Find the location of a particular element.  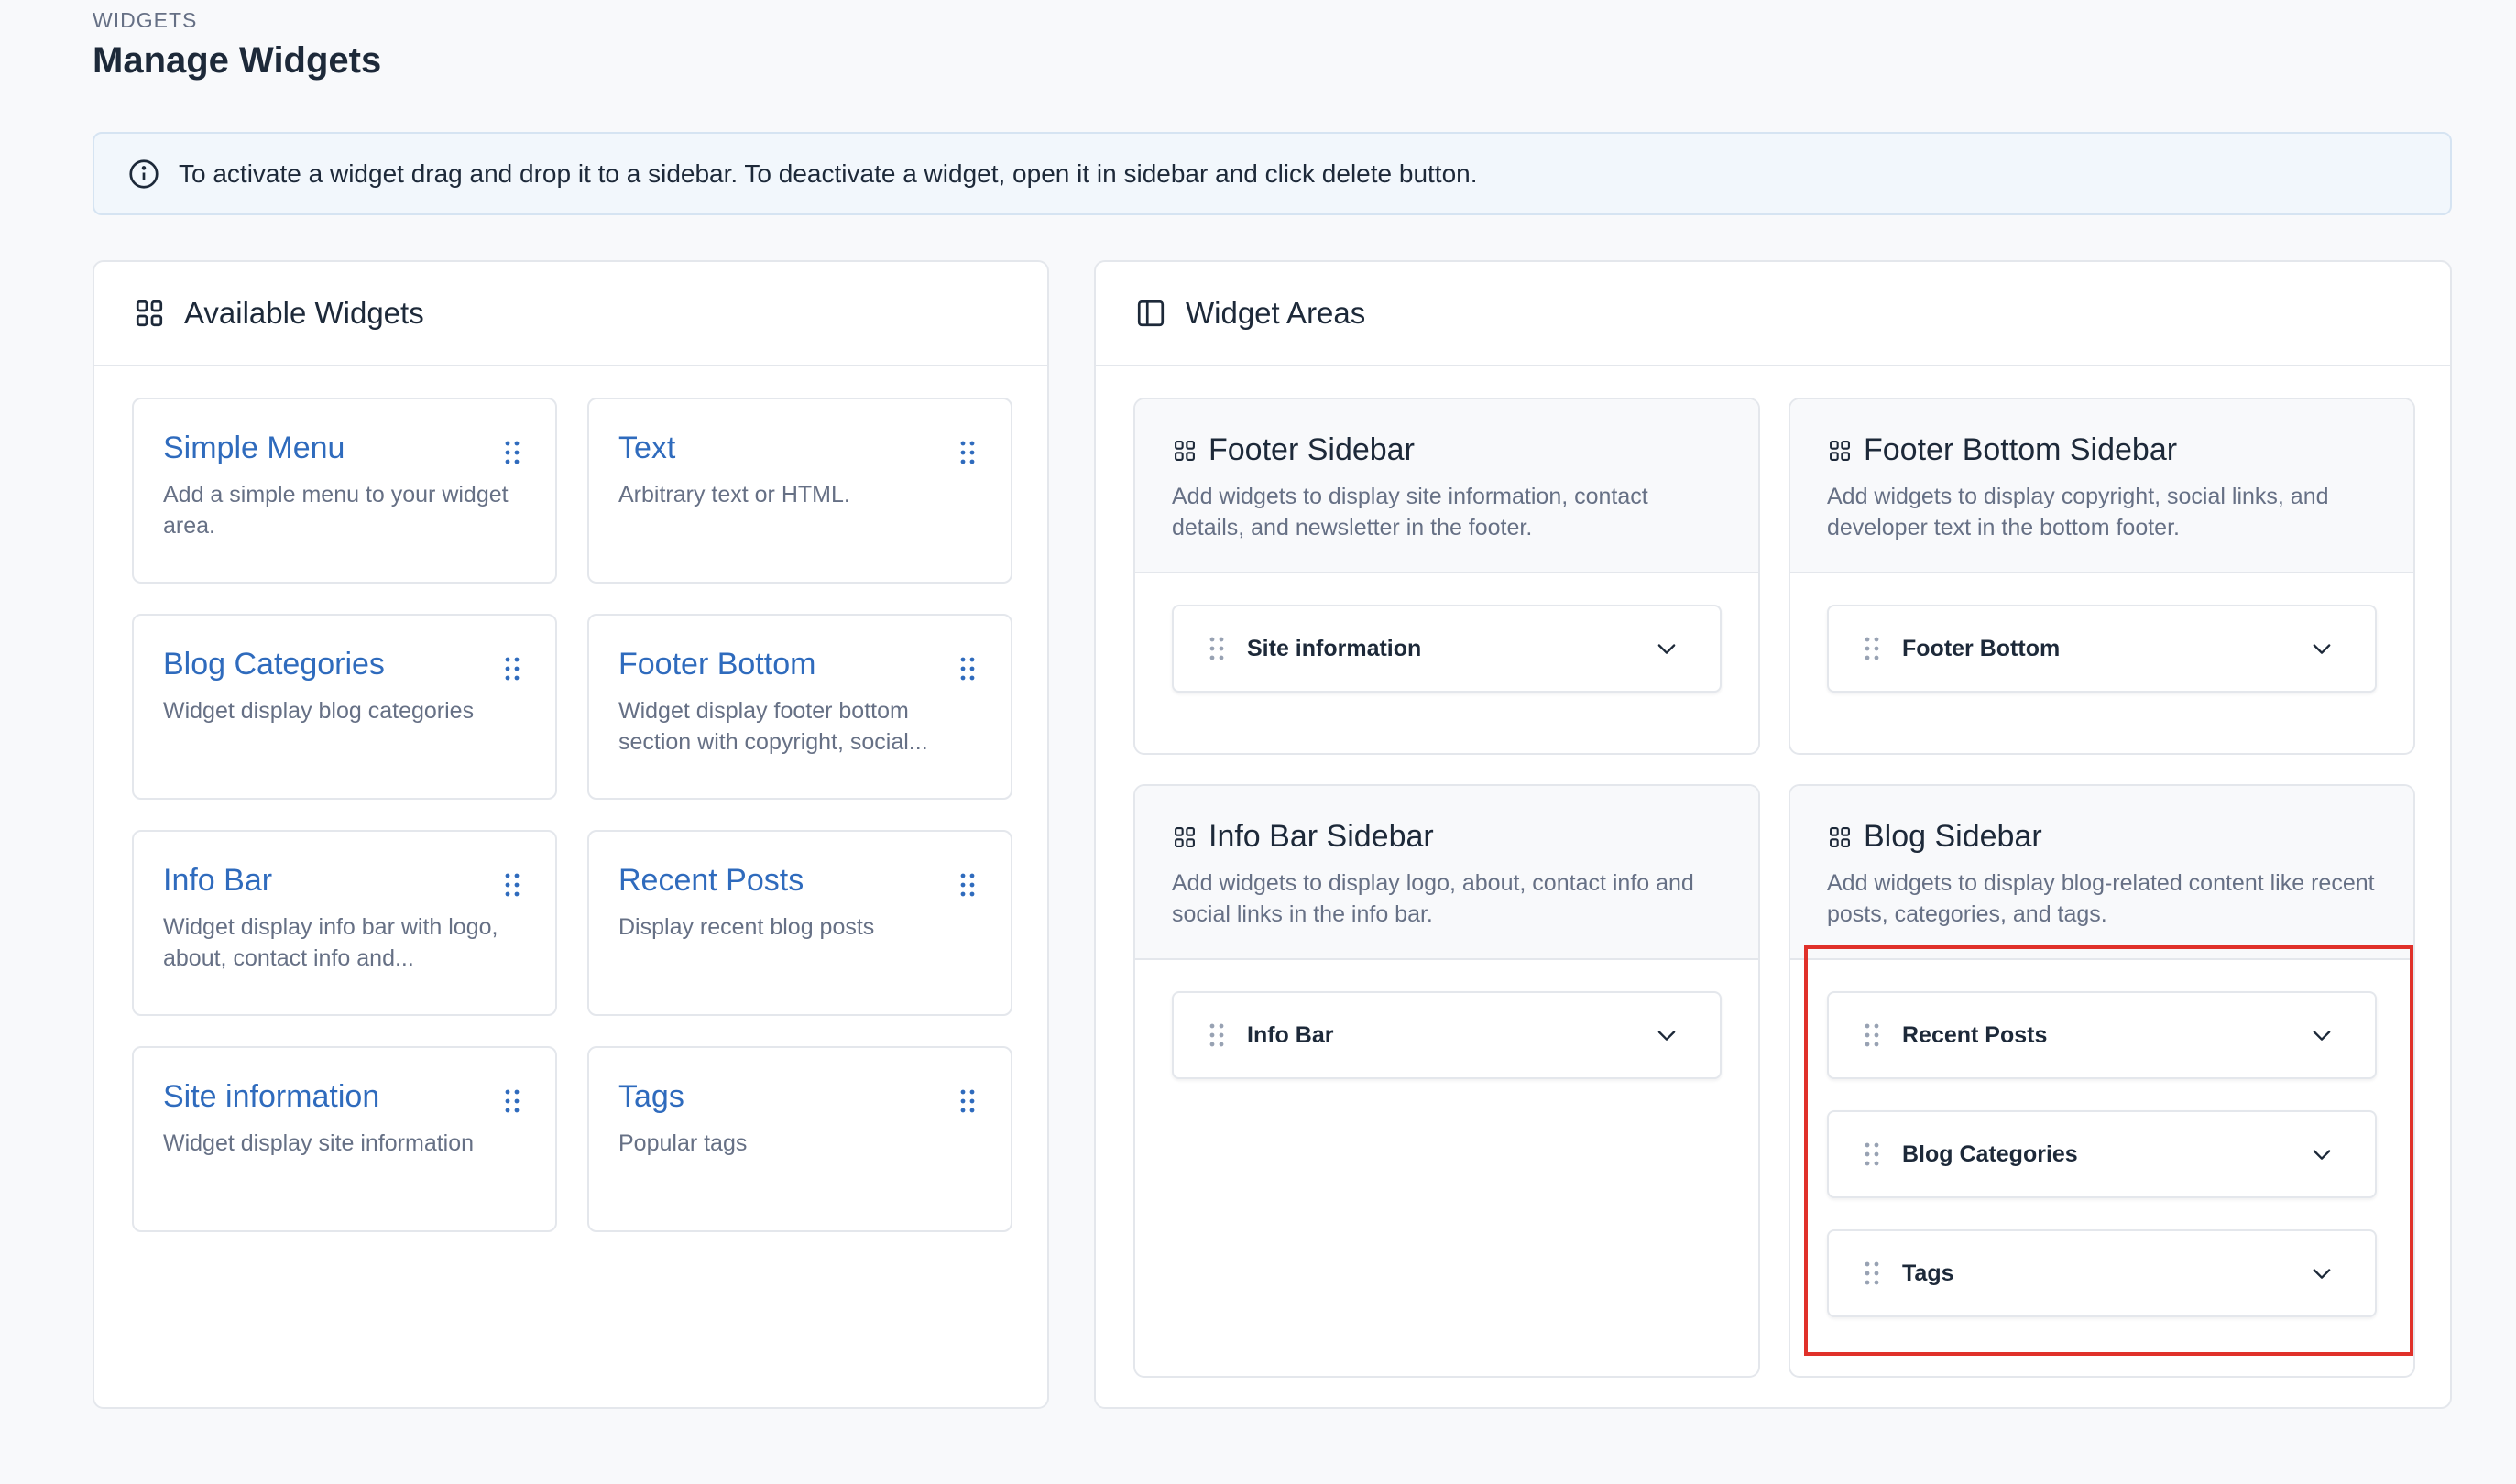

area-widget-info-bar: Info Bar is located at coordinates (1447, 1035).